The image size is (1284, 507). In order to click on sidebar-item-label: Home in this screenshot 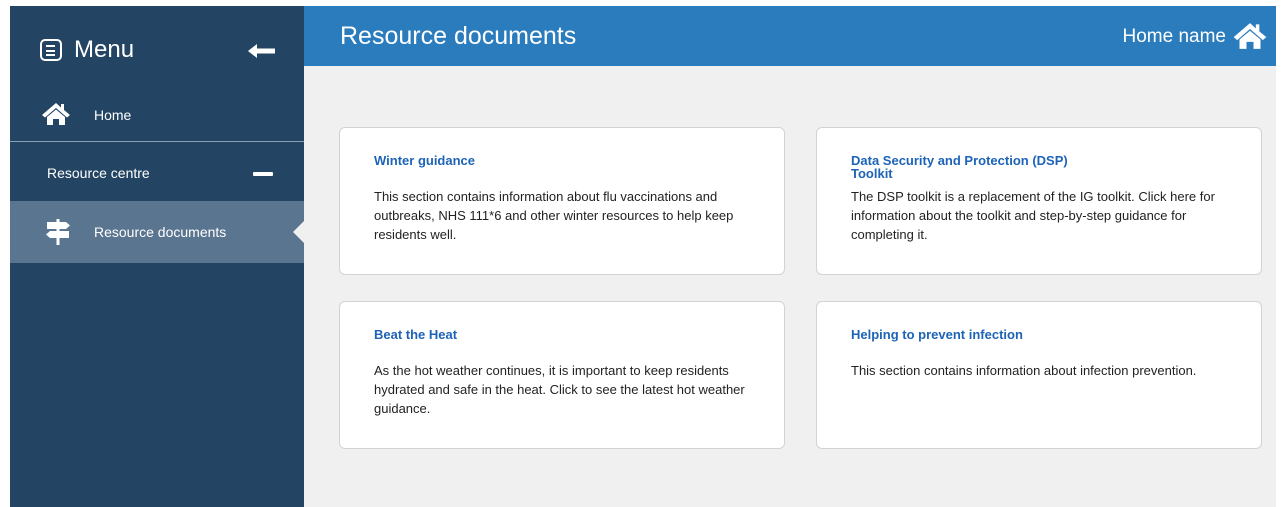, I will do `click(113, 115)`.